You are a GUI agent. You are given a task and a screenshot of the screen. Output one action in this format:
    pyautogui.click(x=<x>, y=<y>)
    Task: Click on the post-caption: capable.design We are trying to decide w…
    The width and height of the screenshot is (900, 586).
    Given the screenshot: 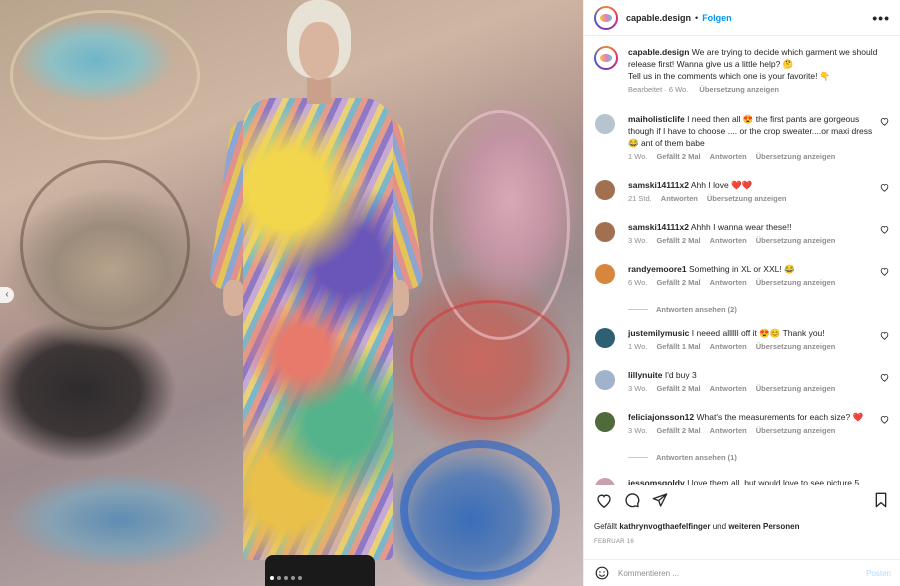 What is the action you would take?
    pyautogui.click(x=742, y=65)
    